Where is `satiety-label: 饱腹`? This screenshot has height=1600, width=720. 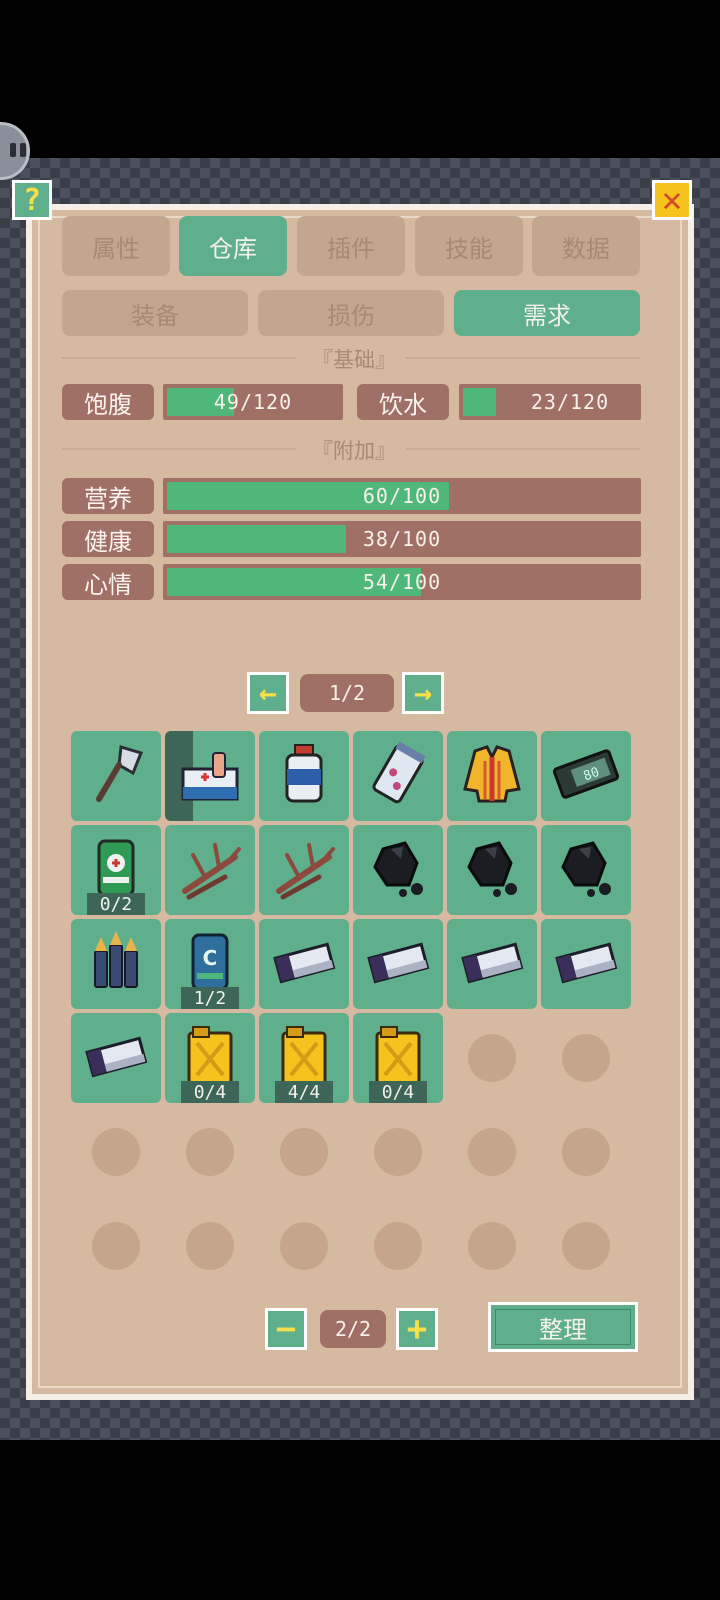
satiety-label: 饱腹 is located at coordinates (108, 402).